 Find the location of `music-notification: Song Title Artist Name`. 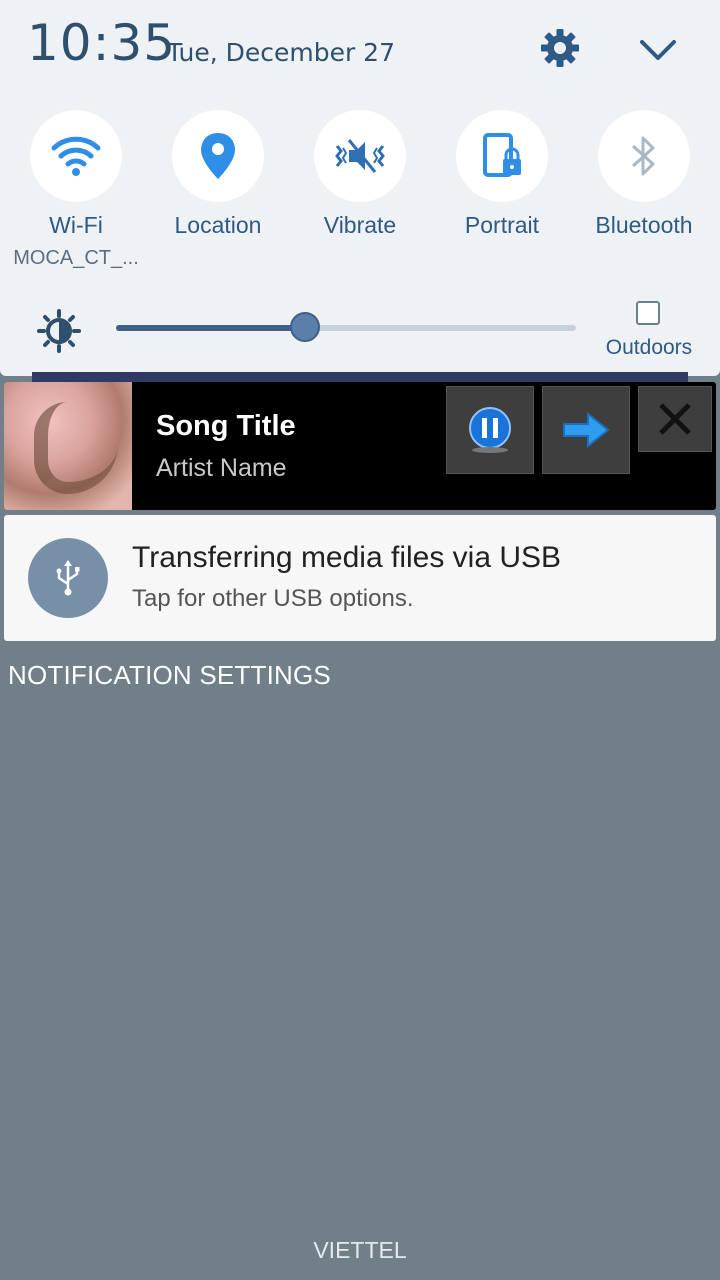

music-notification: Song Title Artist Name is located at coordinates (360, 446).